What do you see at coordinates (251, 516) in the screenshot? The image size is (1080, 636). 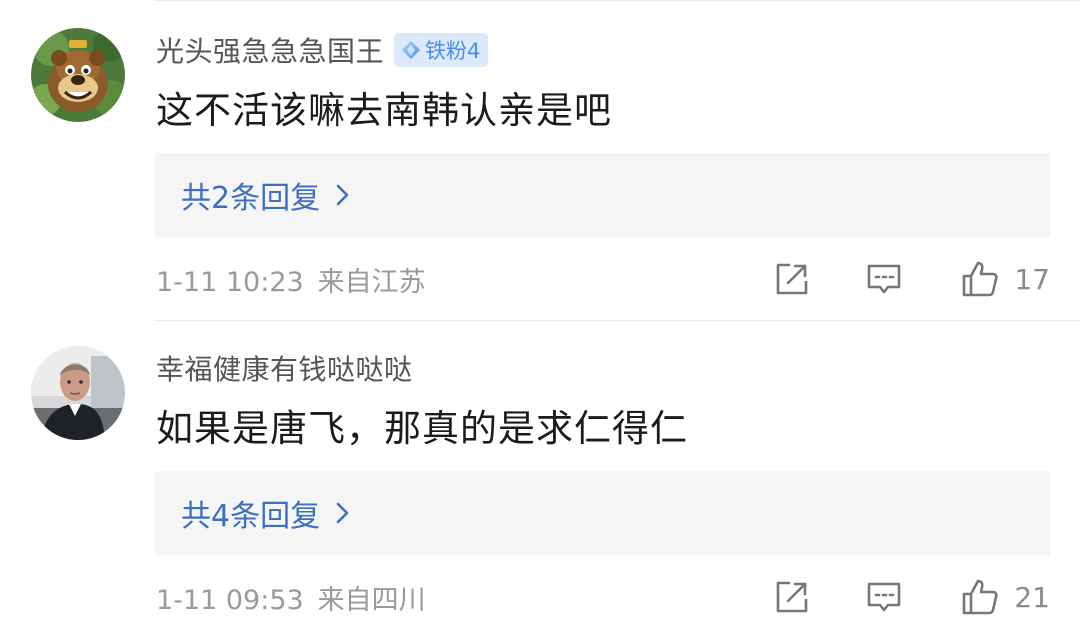 I see `reply-count-label: 共4条回复` at bounding box center [251, 516].